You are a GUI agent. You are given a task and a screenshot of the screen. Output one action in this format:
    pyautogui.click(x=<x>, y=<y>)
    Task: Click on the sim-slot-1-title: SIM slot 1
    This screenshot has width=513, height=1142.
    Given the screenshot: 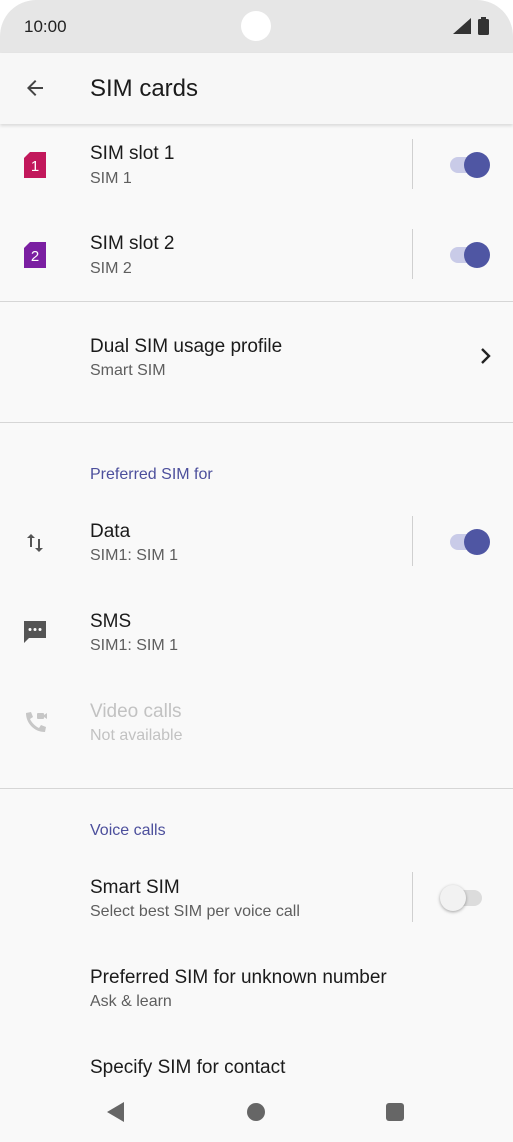 What is the action you would take?
    pyautogui.click(x=132, y=153)
    